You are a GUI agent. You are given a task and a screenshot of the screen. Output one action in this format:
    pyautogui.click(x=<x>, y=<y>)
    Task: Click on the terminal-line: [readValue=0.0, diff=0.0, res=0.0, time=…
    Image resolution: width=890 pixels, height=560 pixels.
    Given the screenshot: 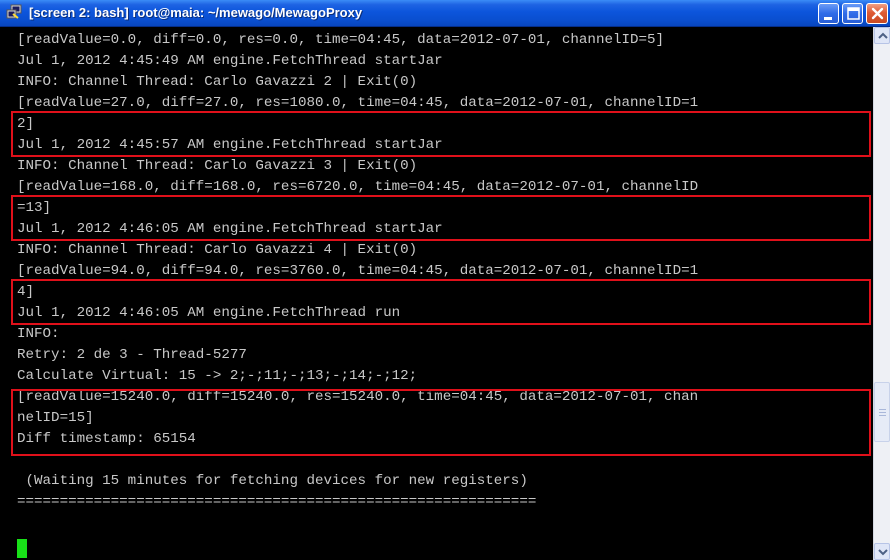 What is the action you would take?
    pyautogui.click(x=341, y=40)
    